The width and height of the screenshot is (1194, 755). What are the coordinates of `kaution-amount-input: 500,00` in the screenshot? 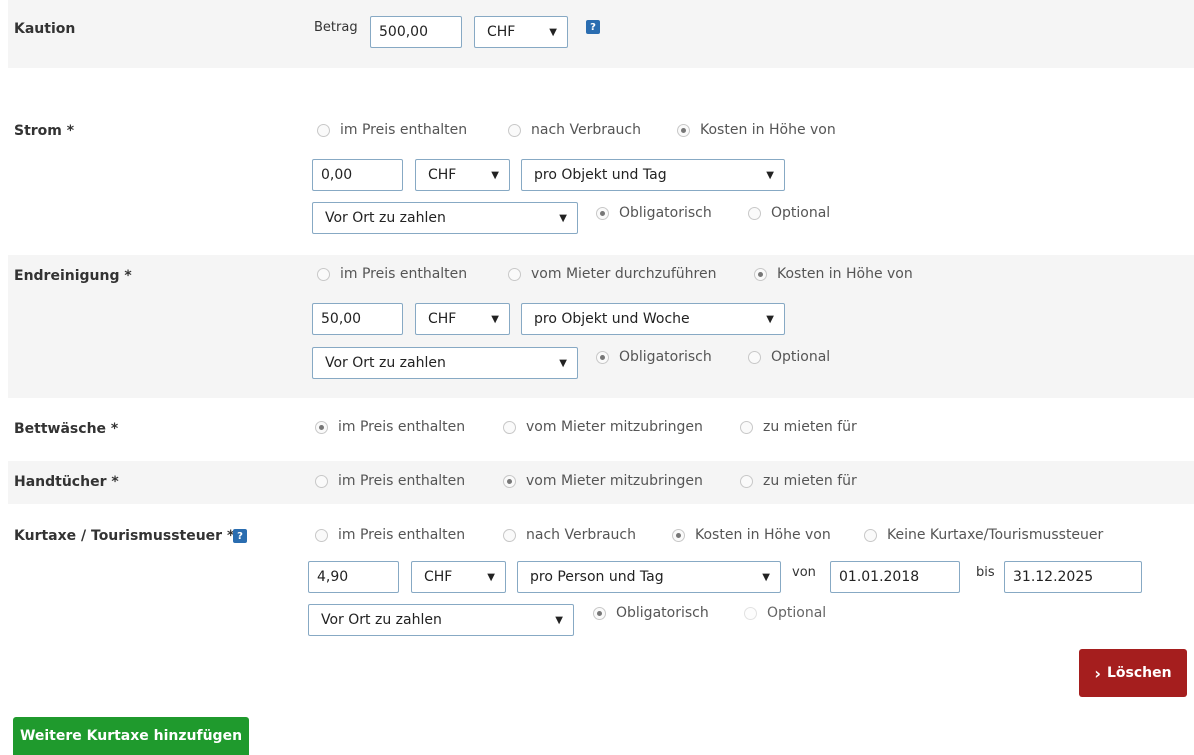 It's located at (416, 32).